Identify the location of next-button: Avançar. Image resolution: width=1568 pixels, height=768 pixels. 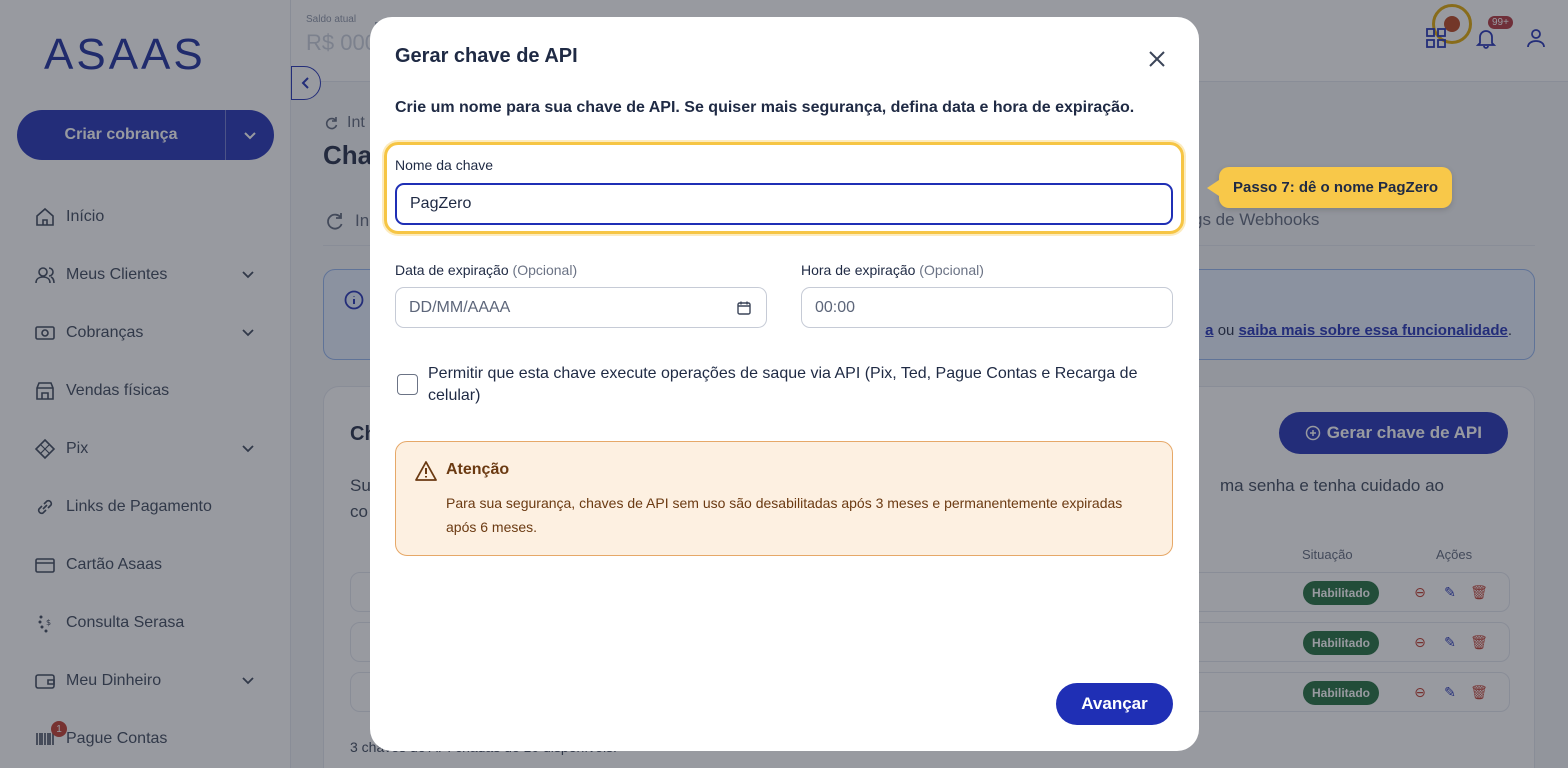
(1114, 704).